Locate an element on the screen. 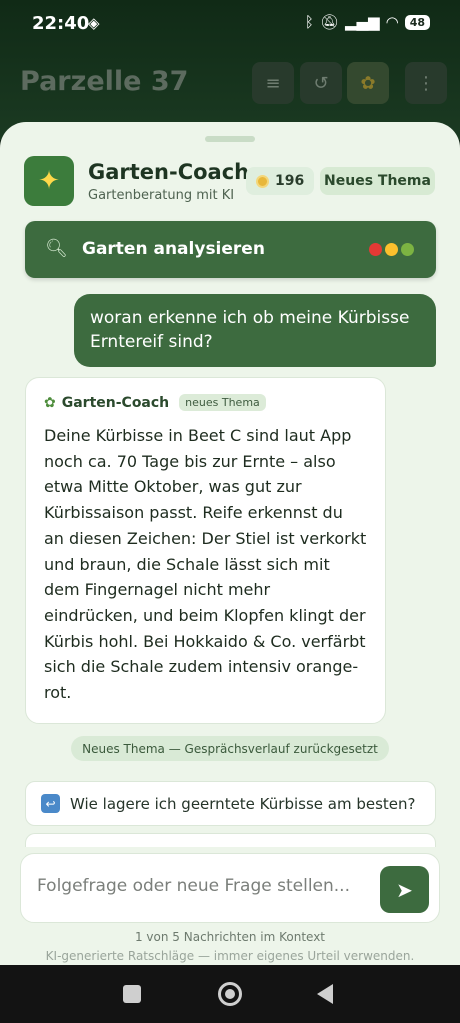 This screenshot has height=1023, width=460. analyze-garden-button: 🔍︎ Garten analysieren is located at coordinates (230, 249).